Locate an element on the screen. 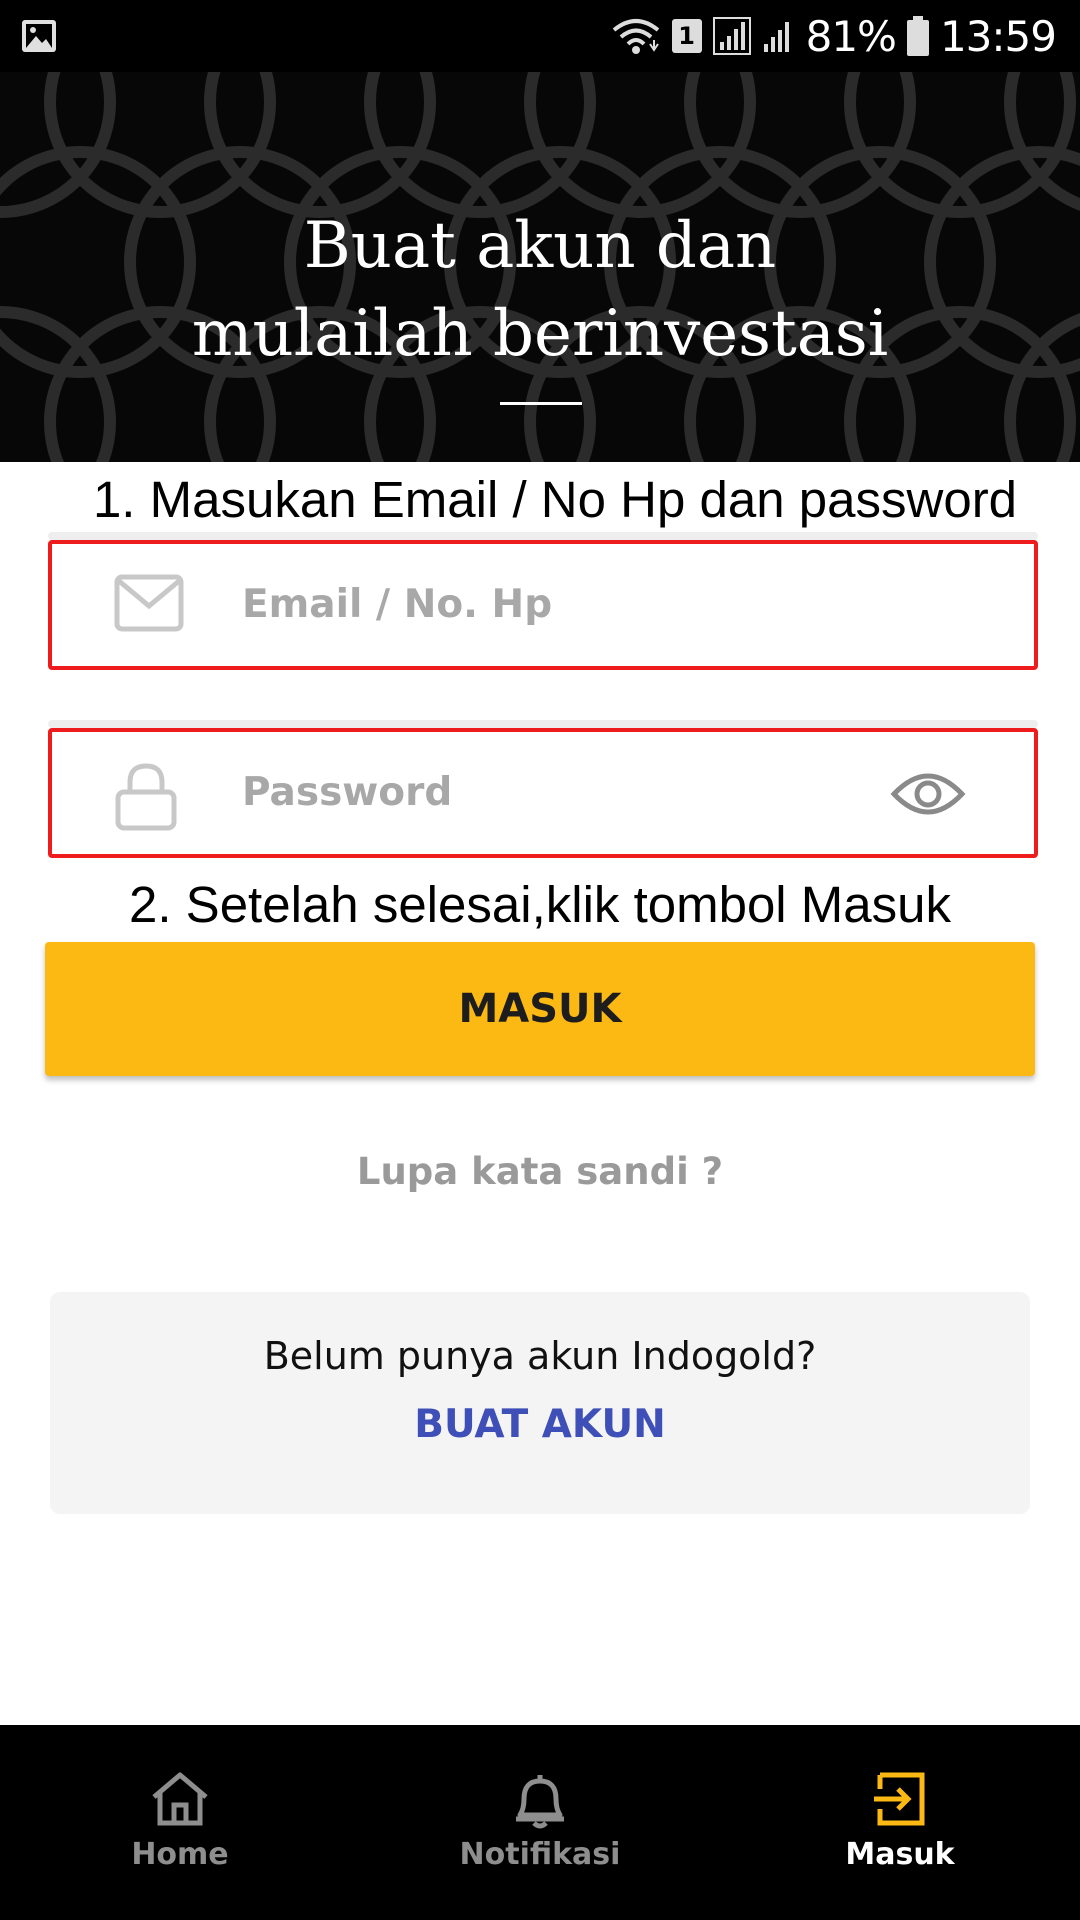 The image size is (1080, 1920). battery-icon is located at coordinates (917, 36).